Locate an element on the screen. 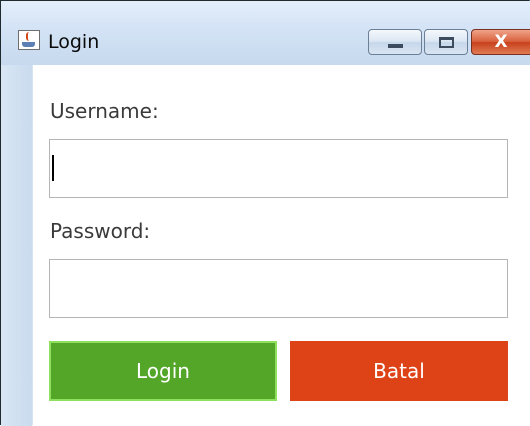 The height and width of the screenshot is (426, 530). maximize-button is located at coordinates (446, 42).